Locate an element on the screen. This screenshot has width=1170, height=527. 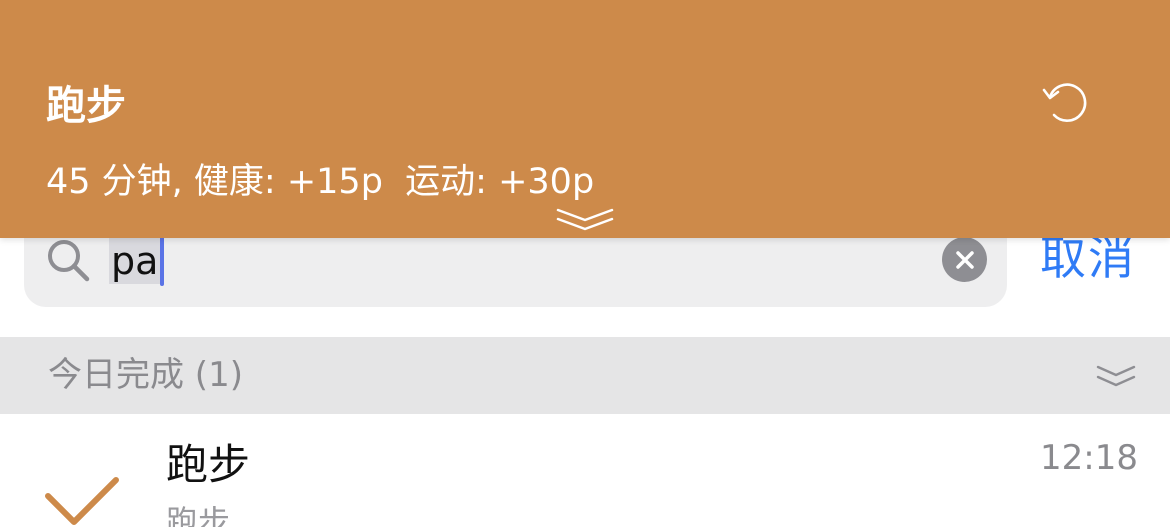
section-title: 今日完成 (1) is located at coordinates (145, 375).